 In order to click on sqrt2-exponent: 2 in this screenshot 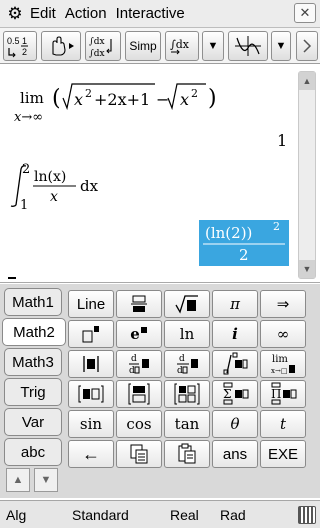, I will do `click(194, 93)`.